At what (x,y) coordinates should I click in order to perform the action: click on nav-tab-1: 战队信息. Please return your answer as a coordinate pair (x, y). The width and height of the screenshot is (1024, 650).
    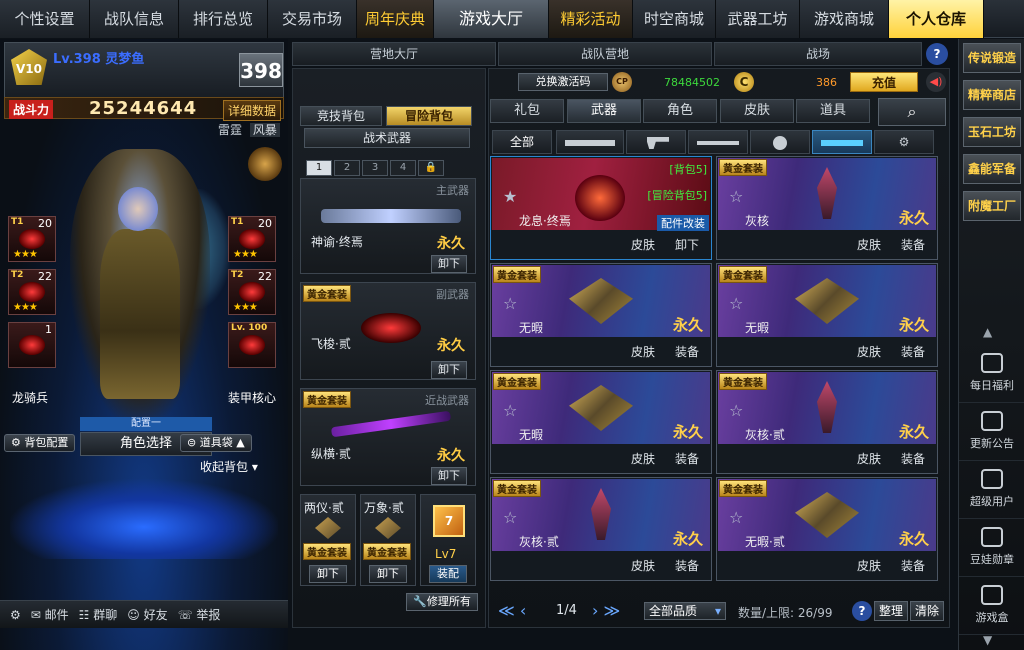
    Looking at the image, I should click on (134, 19).